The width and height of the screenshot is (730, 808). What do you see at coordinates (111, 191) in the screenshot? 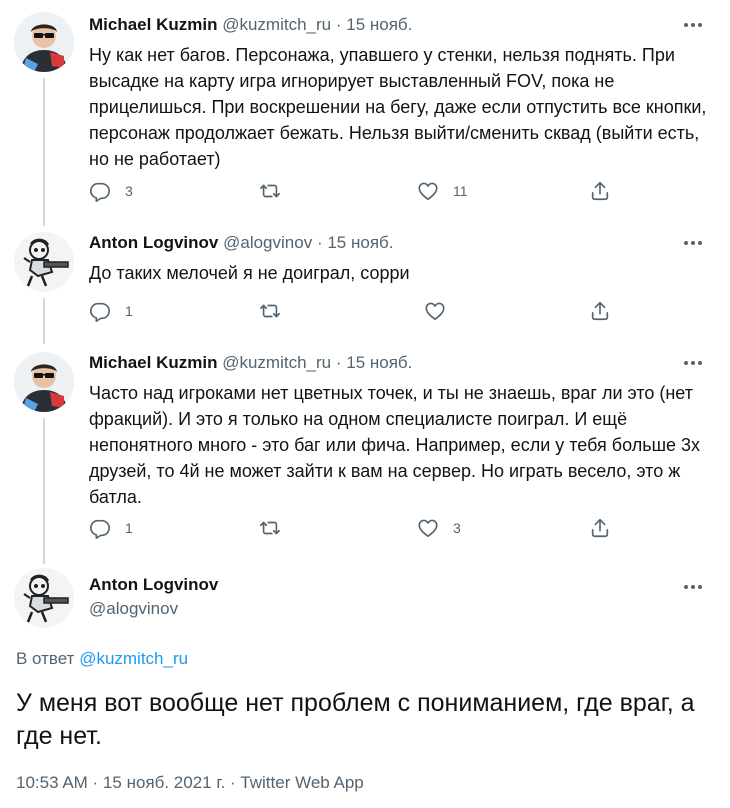
I see `reply-button: 3` at bounding box center [111, 191].